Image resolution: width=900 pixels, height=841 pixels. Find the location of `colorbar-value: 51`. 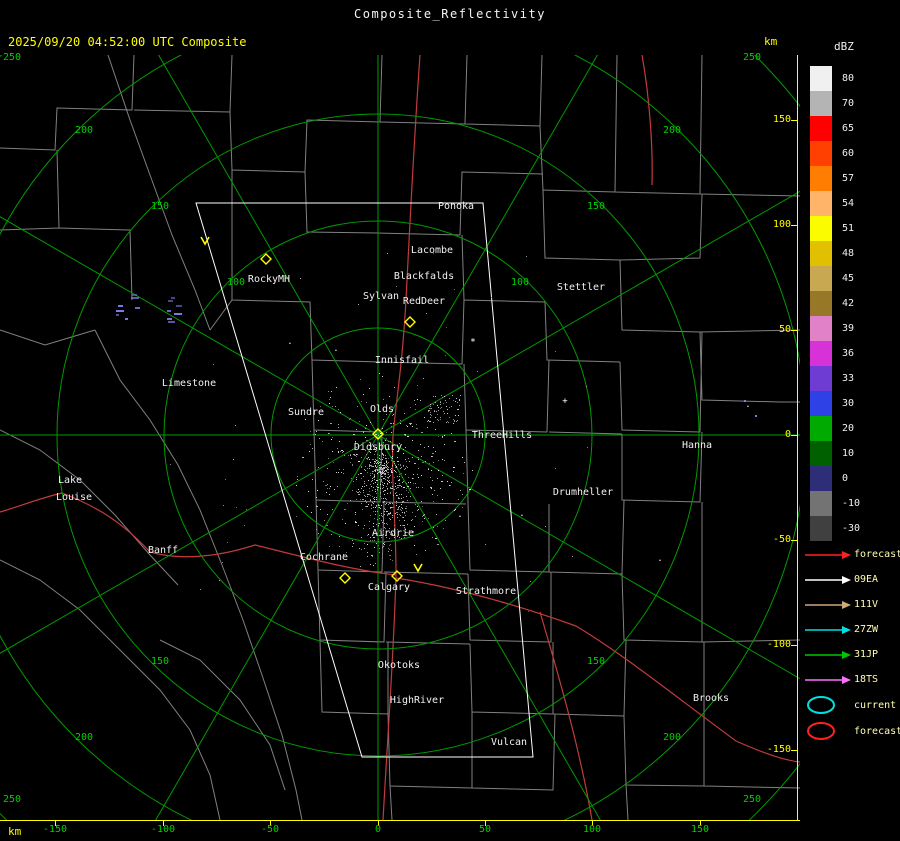

colorbar-value: 51 is located at coordinates (848, 228).